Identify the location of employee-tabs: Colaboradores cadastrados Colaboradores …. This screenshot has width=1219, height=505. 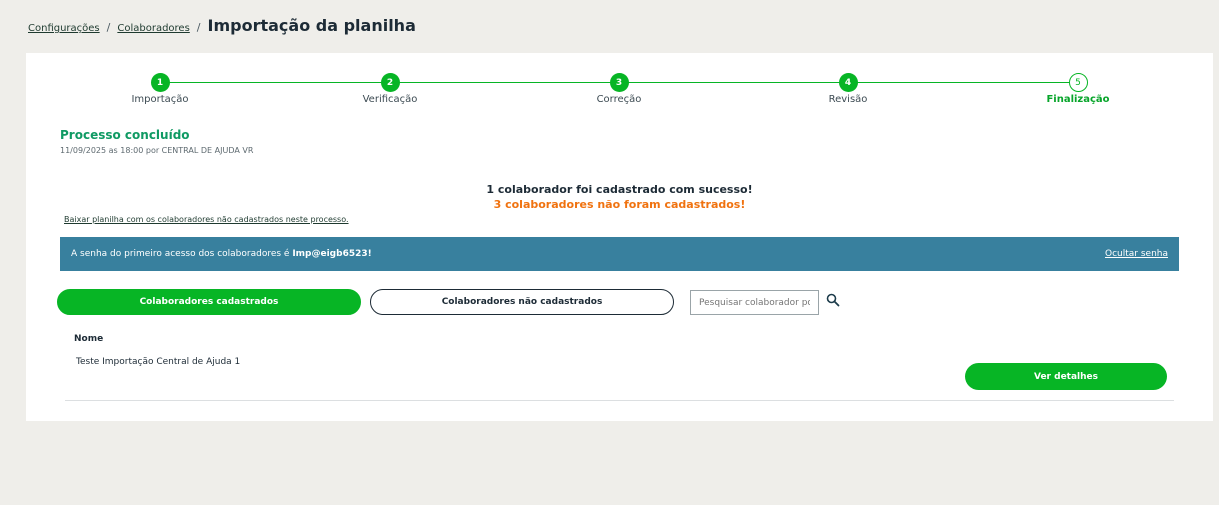
(365, 302).